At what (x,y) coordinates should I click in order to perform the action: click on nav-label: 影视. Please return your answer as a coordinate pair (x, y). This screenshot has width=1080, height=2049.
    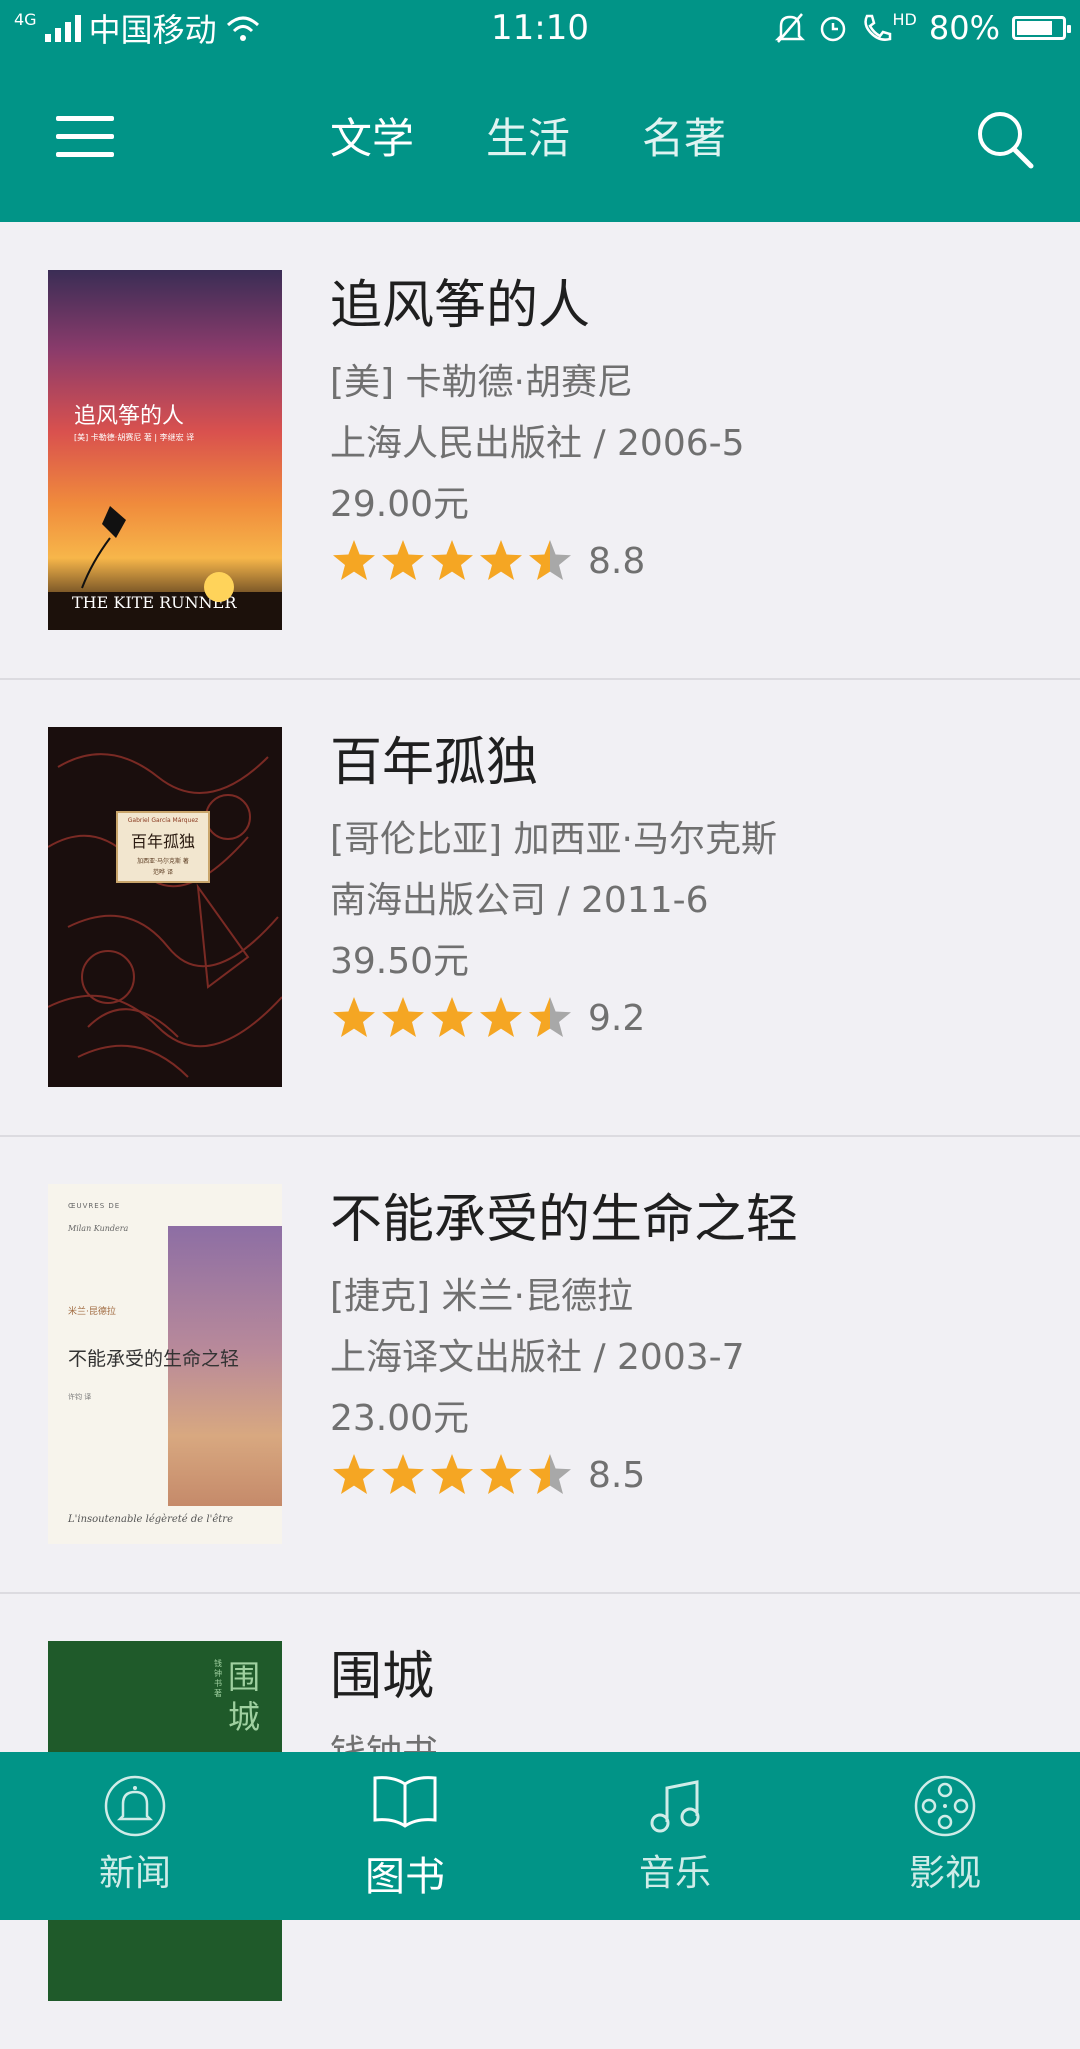
    Looking at the image, I should click on (944, 1873).